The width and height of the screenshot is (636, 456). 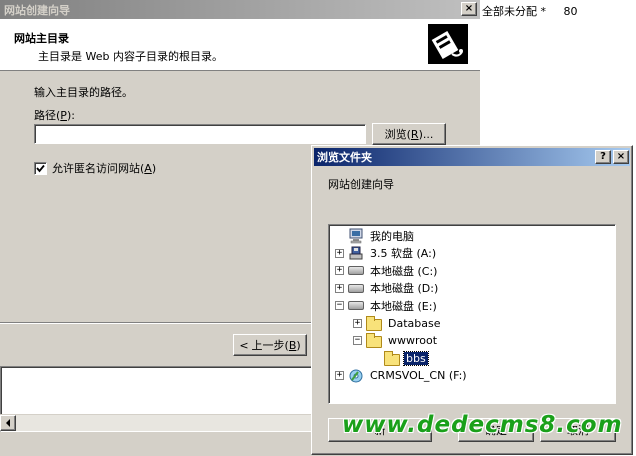 What do you see at coordinates (240, 45) in the screenshot?
I see `wizard-header: 网站主目录 主目录是 Web 内容子目录的根目录。` at bounding box center [240, 45].